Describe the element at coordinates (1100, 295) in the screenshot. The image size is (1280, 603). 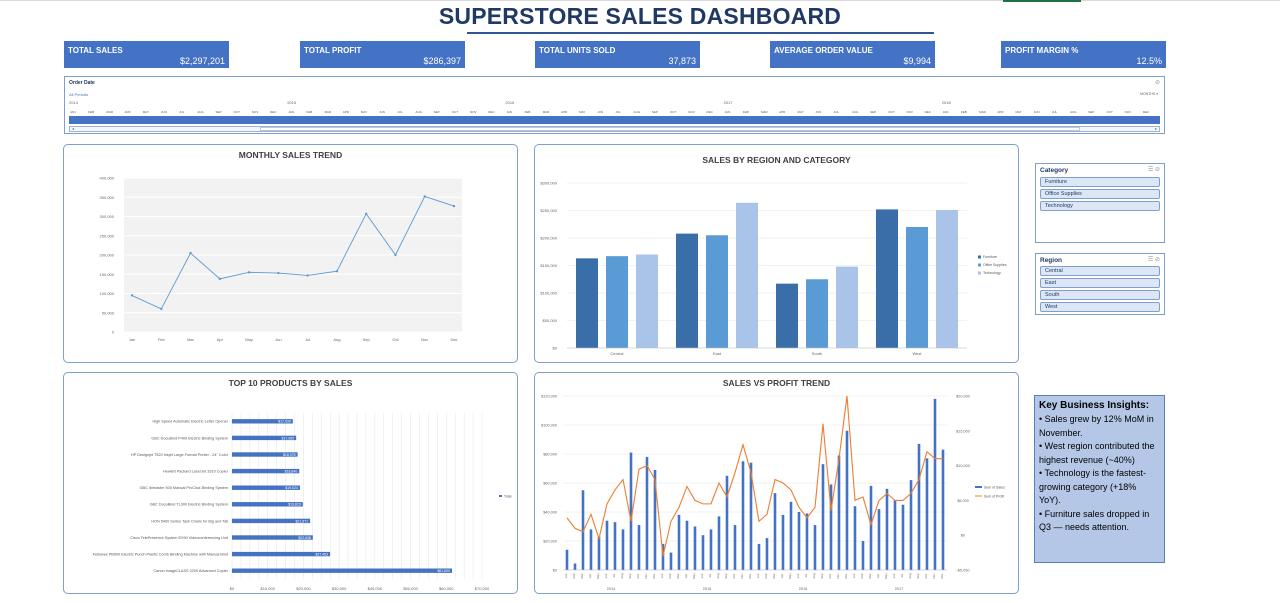
I see `slicer-item-south: South` at that location.